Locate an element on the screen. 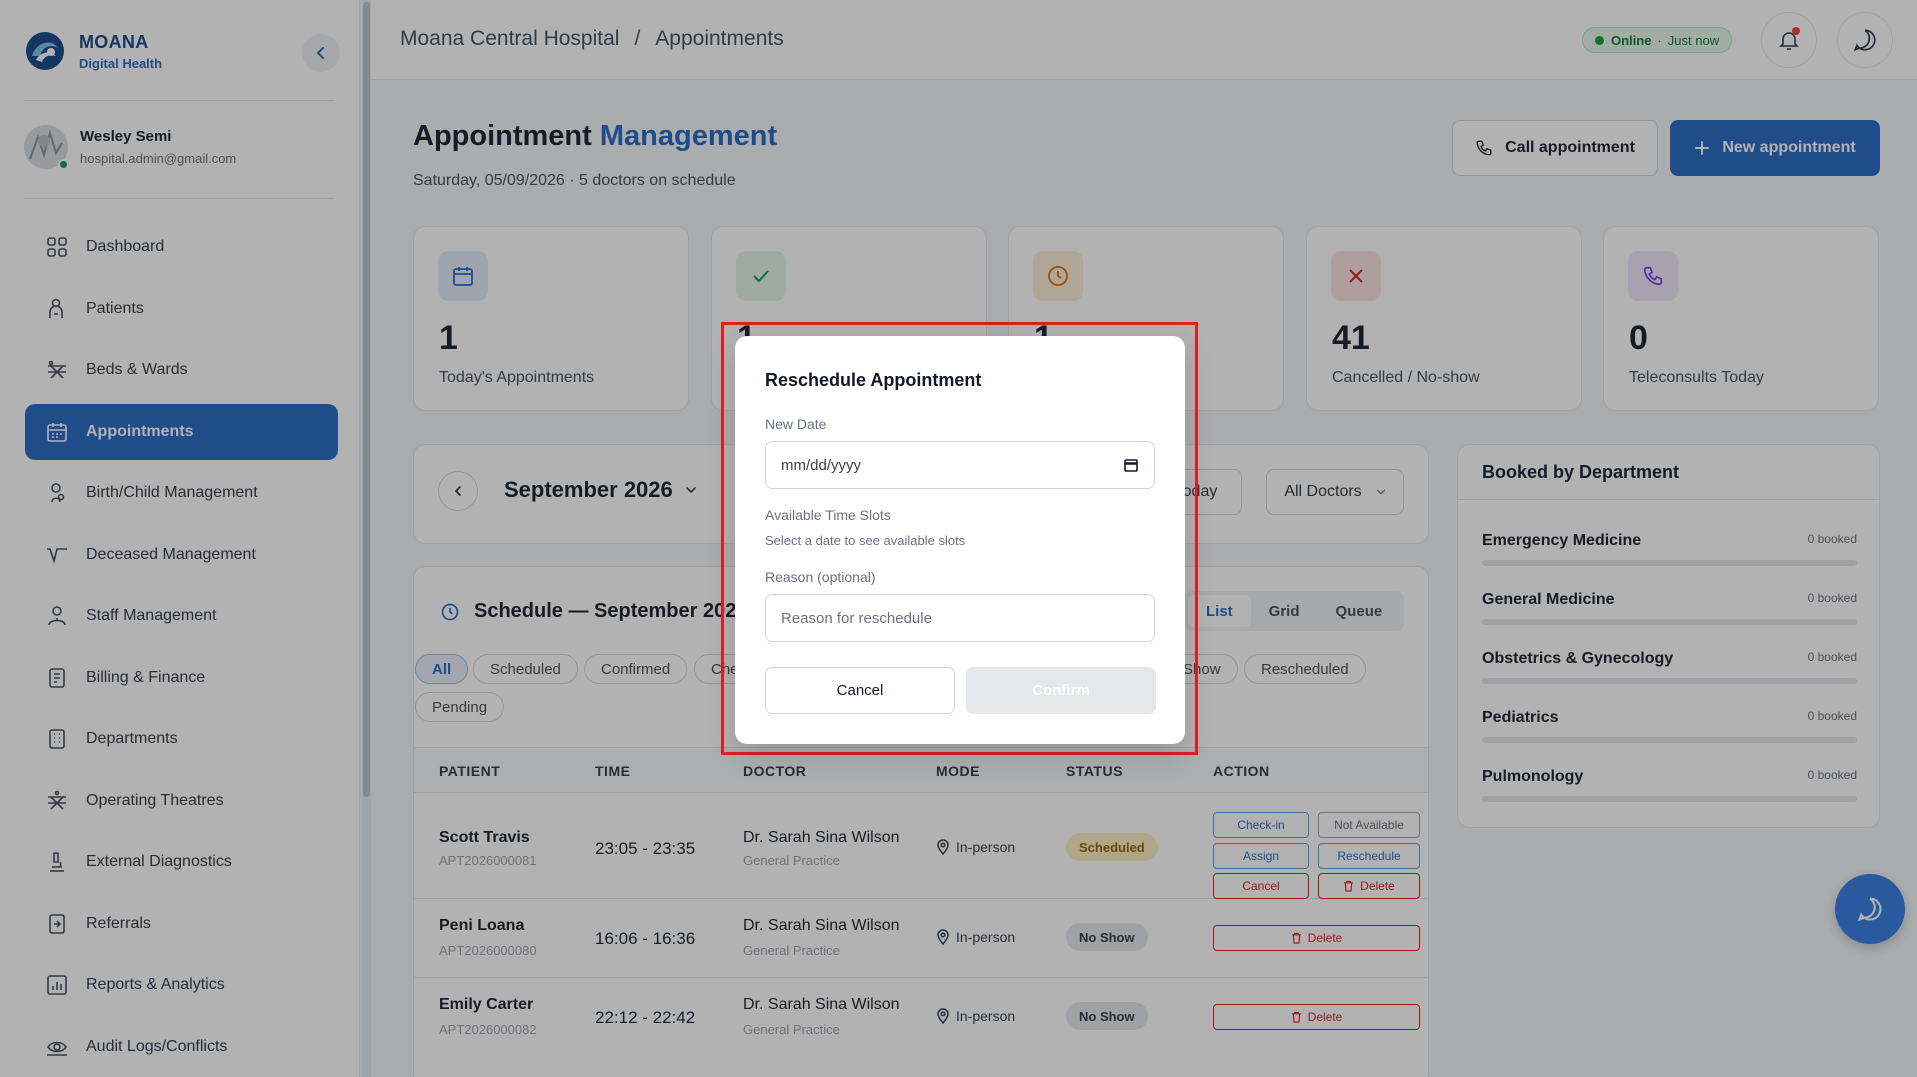 Image resolution: width=1917 pixels, height=1077 pixels. time-slots-label: Available Time Slots is located at coordinates (828, 515).